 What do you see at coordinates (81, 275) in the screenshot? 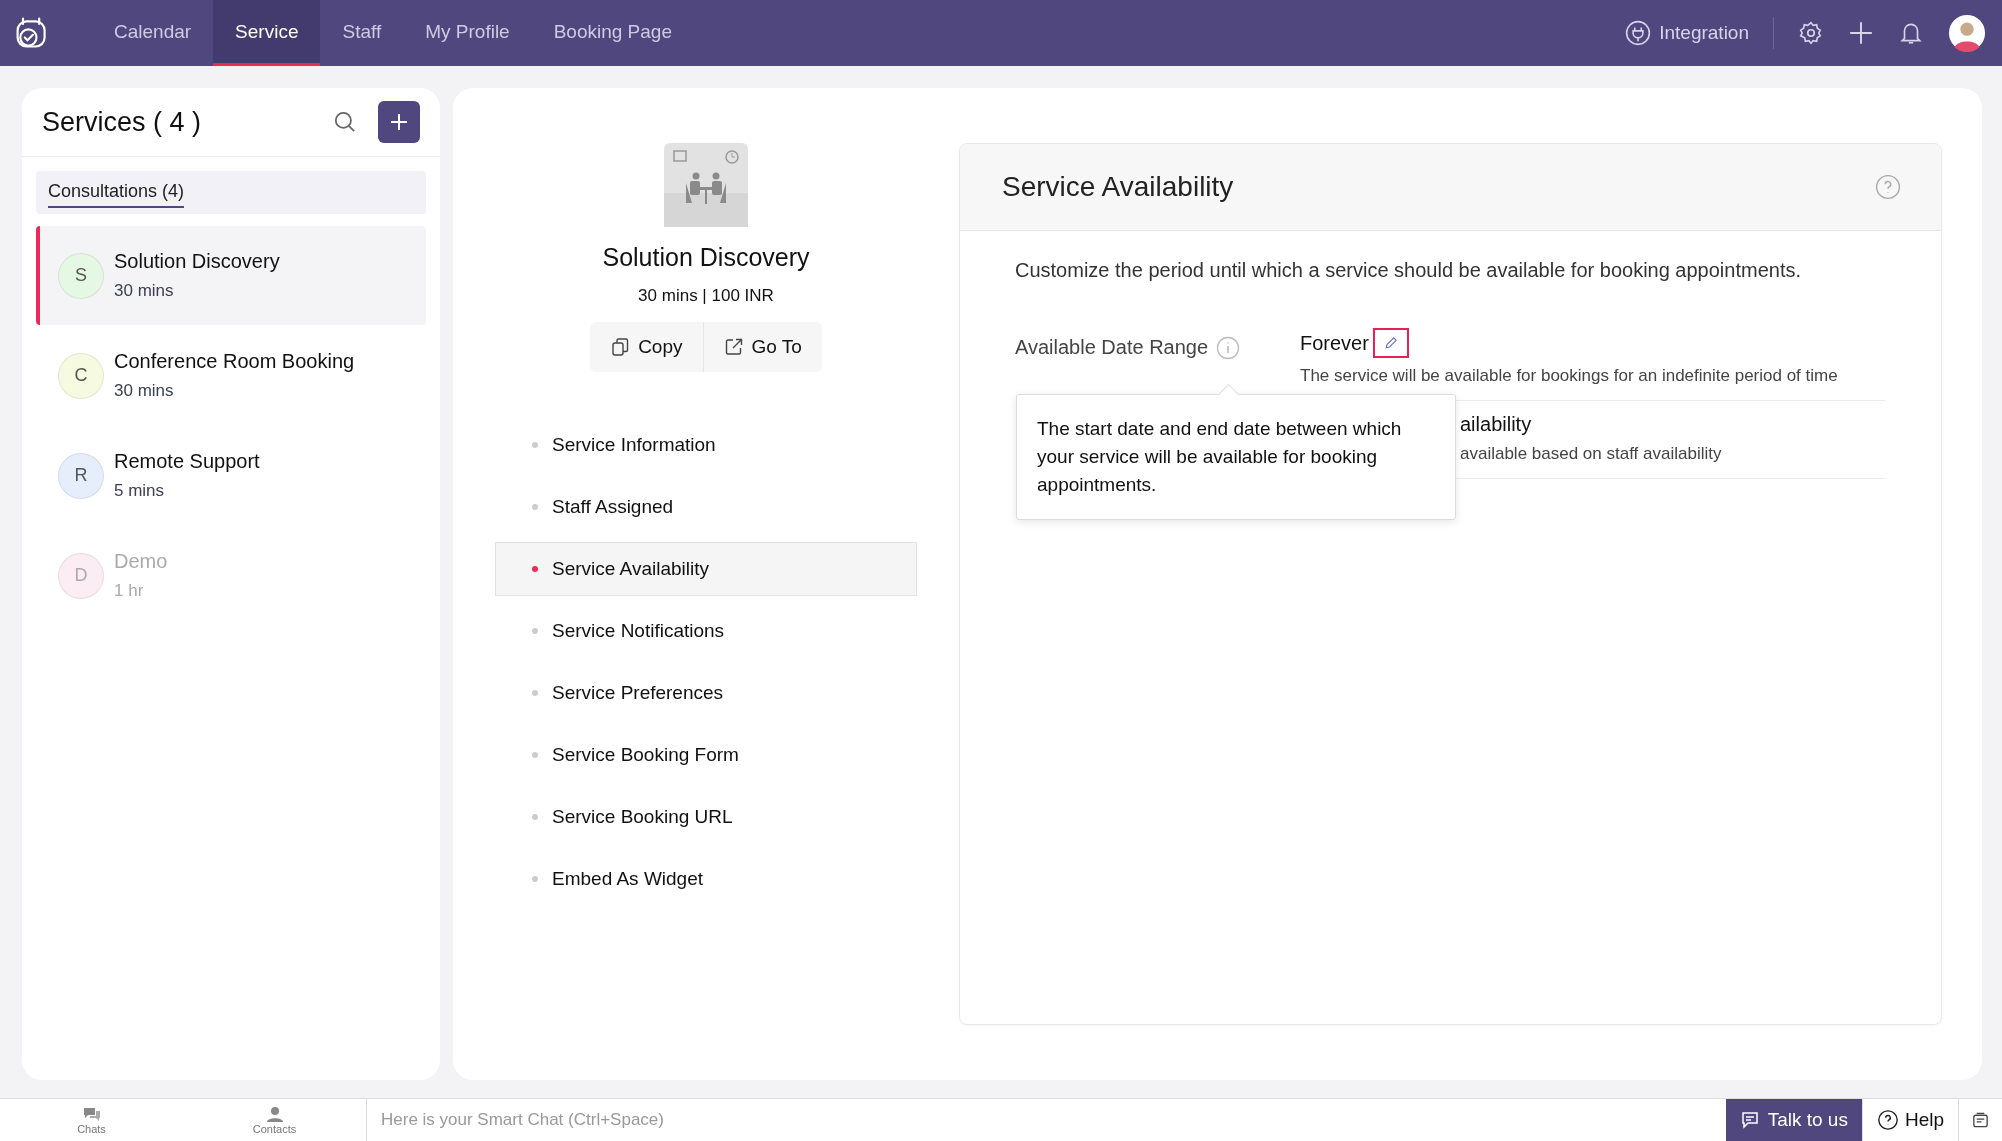
I see `initial-avatar: S` at bounding box center [81, 275].